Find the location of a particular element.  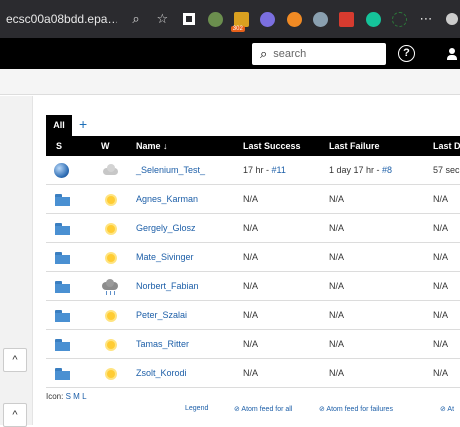

extension-square-icon is located at coordinates (188, 19).